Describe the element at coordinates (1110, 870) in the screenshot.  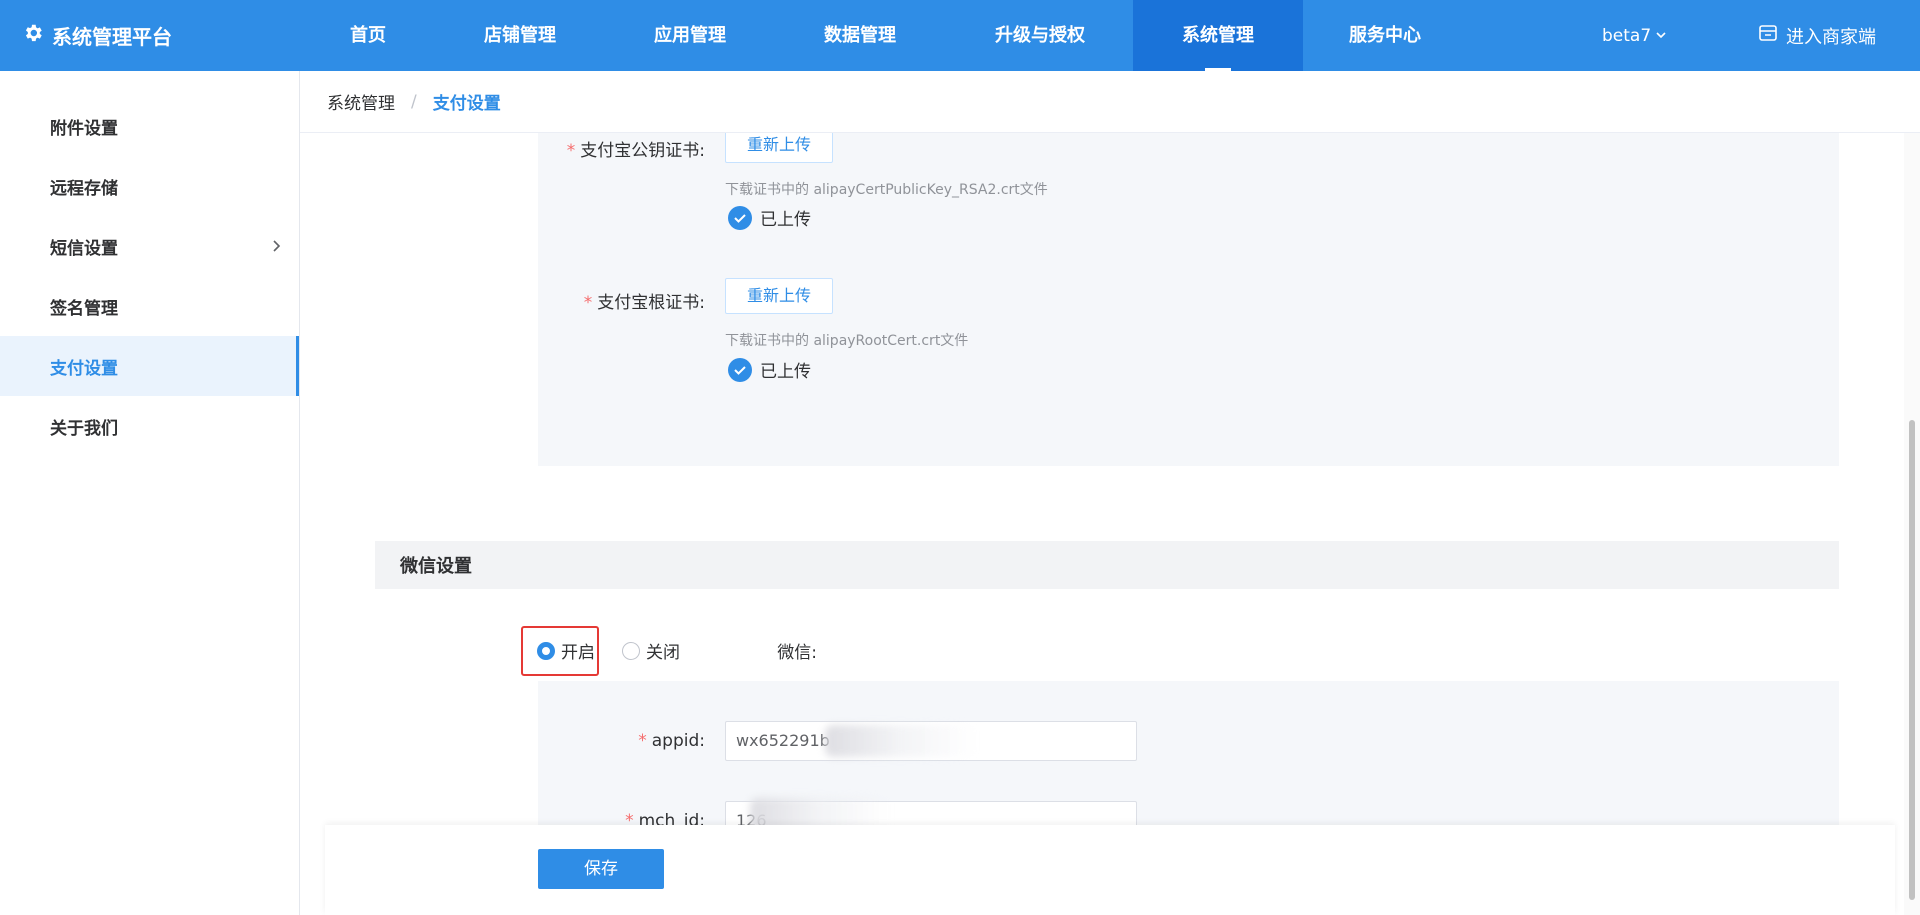
I see `form-footer: 保存` at that location.